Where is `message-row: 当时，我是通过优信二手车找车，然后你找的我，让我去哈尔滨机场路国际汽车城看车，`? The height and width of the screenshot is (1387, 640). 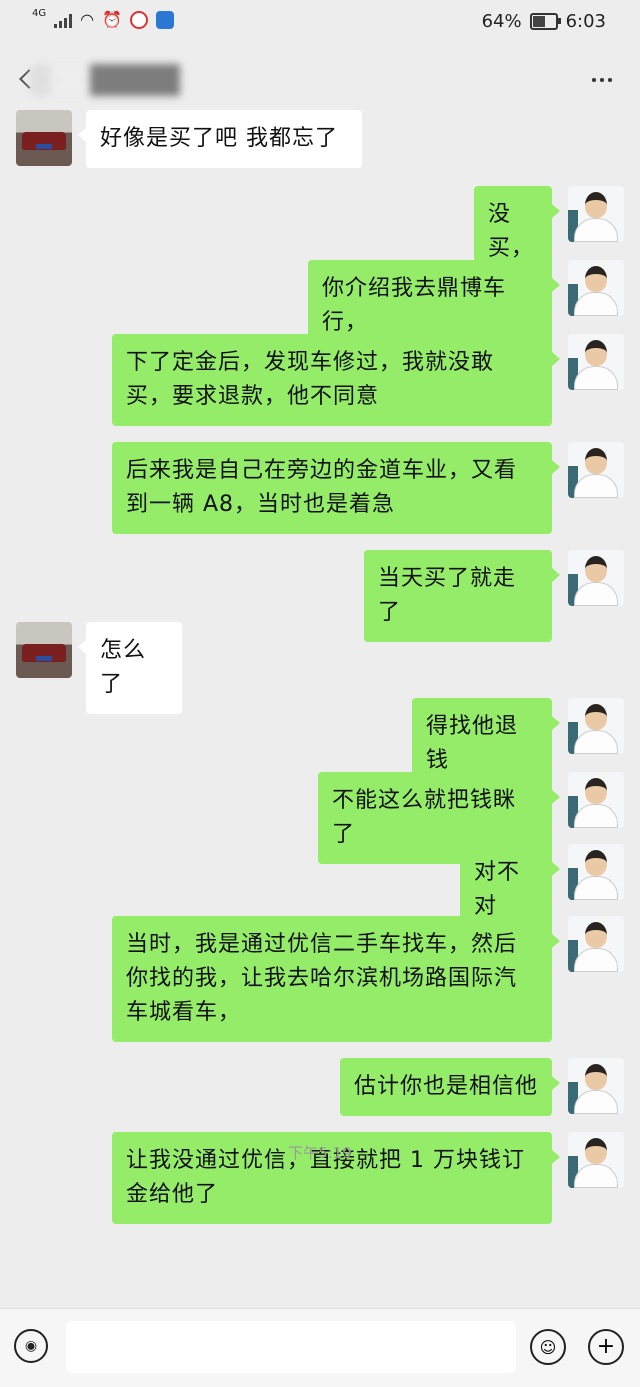
message-row: 当时，我是通过优信二手车找车，然后你找的我，让我去哈尔滨机场路国际汽车城看车， is located at coordinates (320, 979).